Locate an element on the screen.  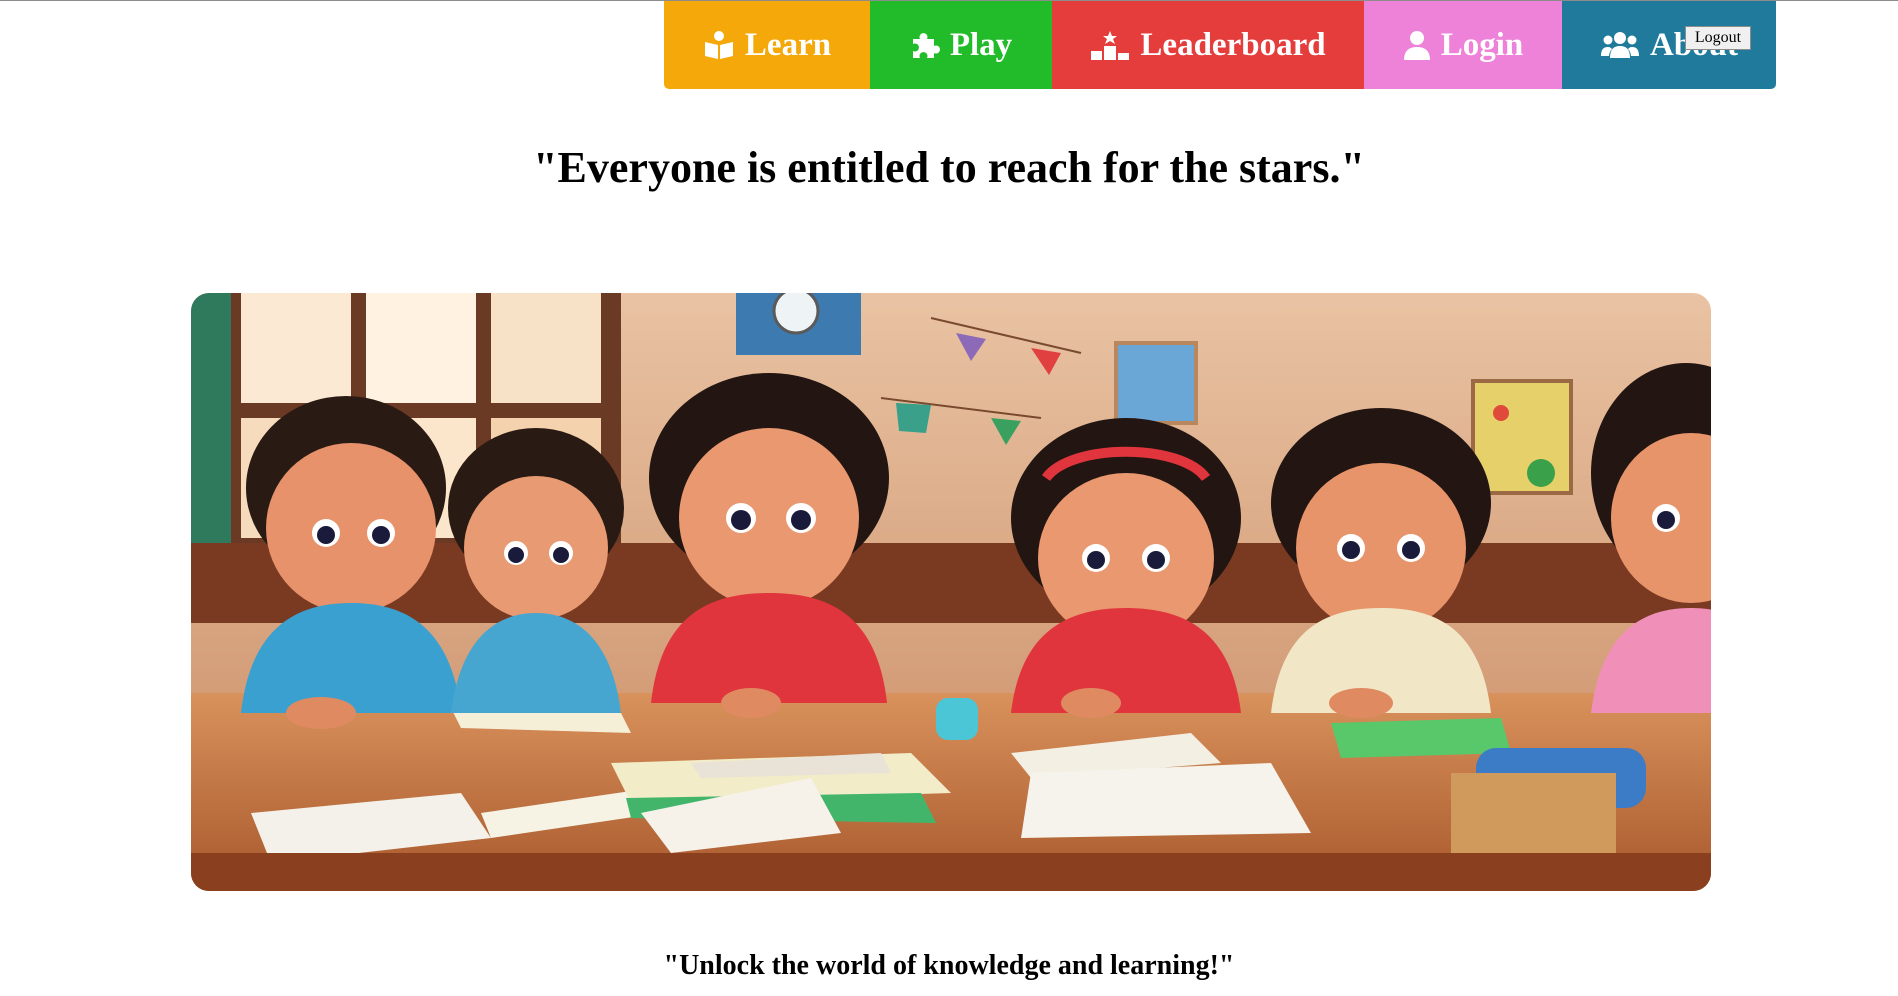
nav-leaderboard-label: Leaderboard is located at coordinates (1233, 44).